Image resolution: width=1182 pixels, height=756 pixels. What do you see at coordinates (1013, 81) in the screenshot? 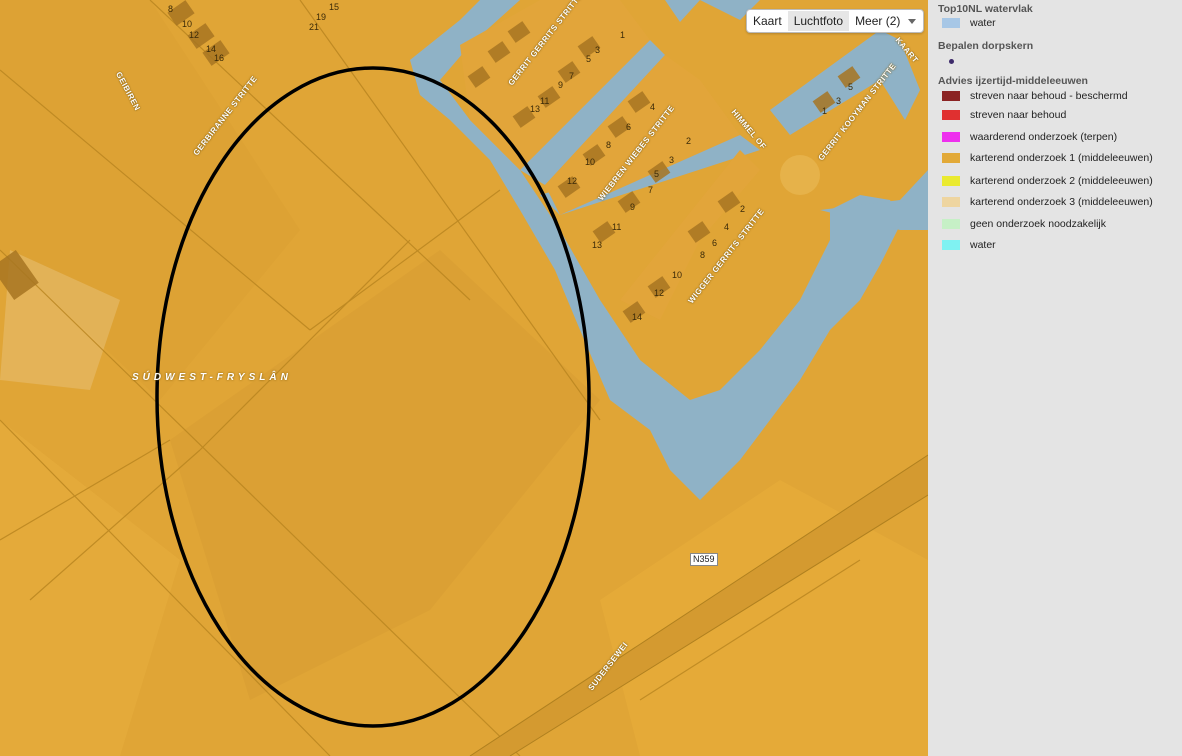
I see `legend-section-title: Advies ijzertijd-middeleeuwen` at bounding box center [1013, 81].